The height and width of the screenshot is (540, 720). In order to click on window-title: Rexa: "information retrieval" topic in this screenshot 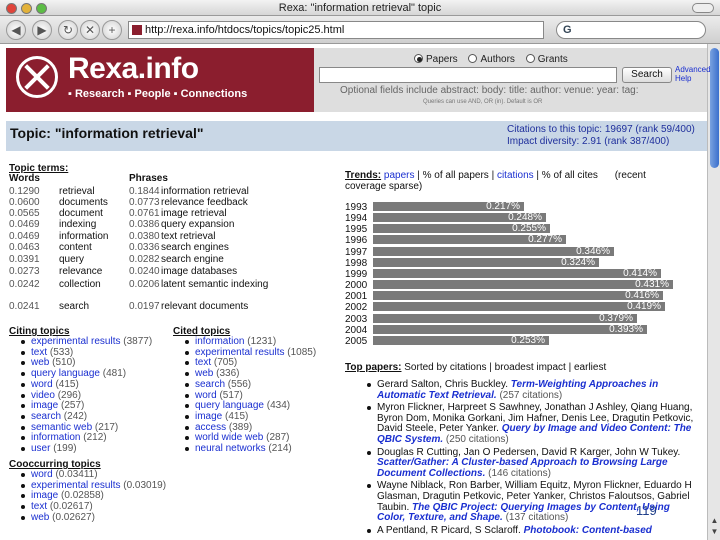, I will do `click(360, 8)`.